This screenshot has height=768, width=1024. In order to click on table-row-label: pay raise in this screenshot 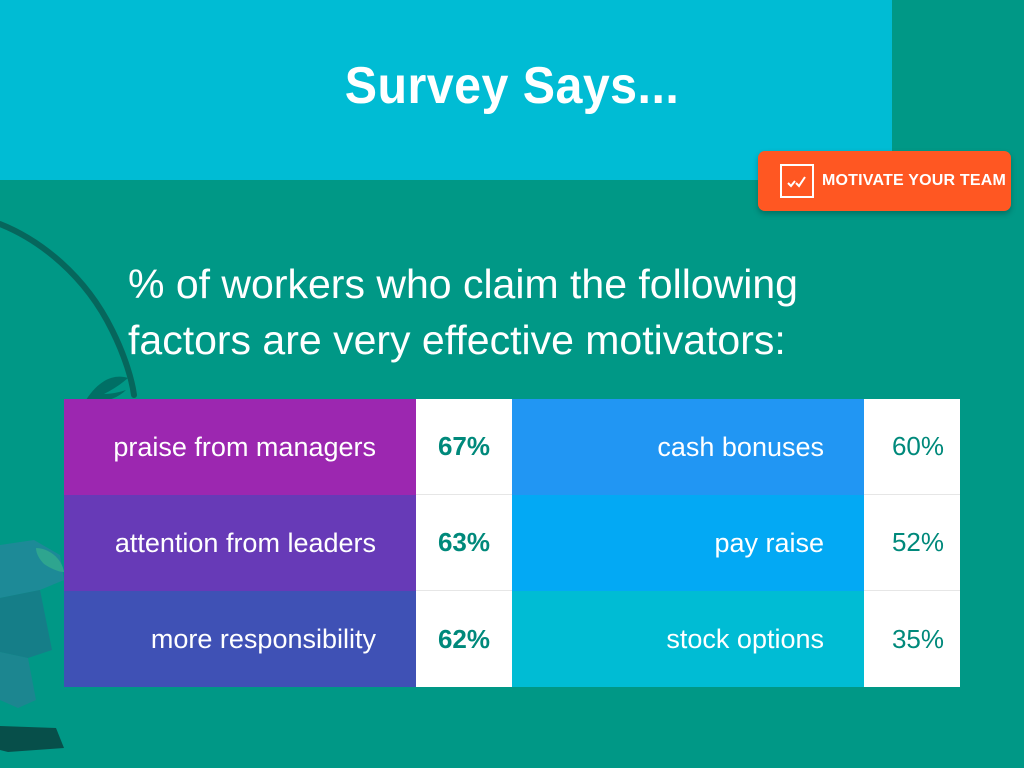, I will do `click(688, 543)`.